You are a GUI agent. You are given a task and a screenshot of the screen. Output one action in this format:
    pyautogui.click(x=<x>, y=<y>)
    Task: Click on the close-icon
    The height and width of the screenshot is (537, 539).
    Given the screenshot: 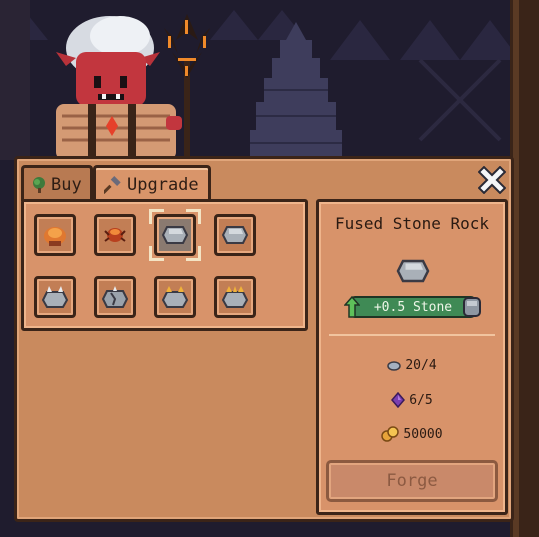 What is the action you would take?
    pyautogui.click(x=492, y=180)
    